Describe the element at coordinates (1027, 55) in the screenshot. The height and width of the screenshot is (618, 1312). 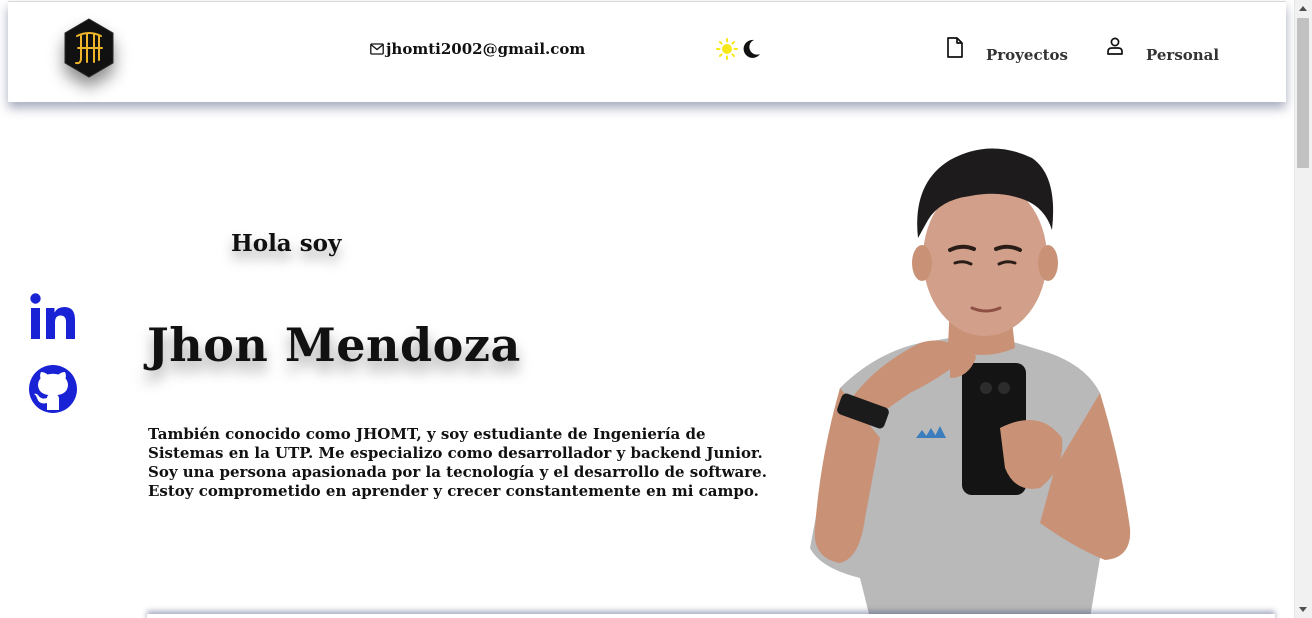
I see `nav-projects-label: Proyectos` at that location.